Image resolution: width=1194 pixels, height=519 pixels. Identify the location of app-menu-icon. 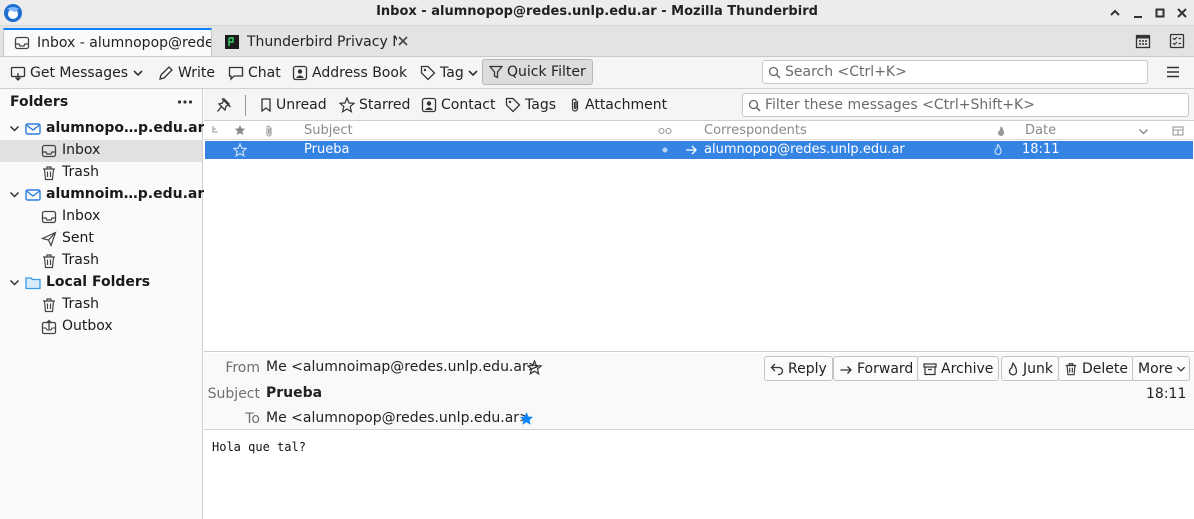
(1173, 72).